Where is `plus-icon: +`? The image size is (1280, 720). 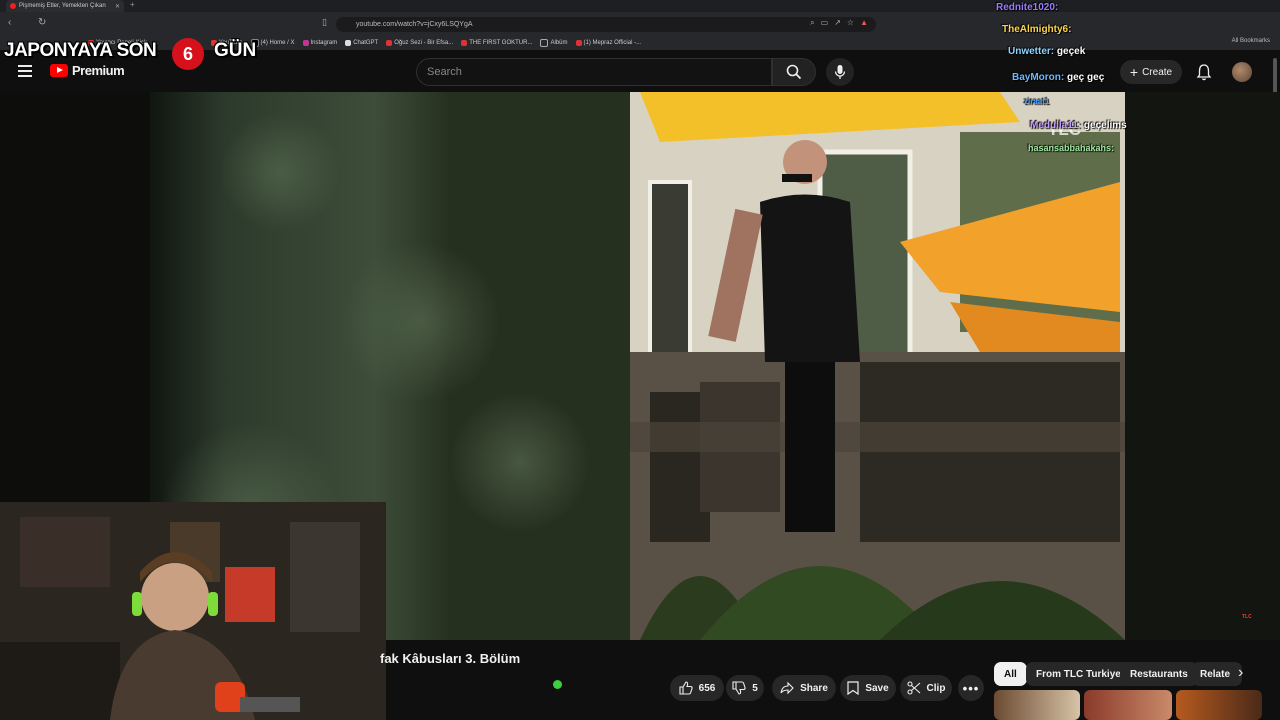 plus-icon: + is located at coordinates (1134, 72).